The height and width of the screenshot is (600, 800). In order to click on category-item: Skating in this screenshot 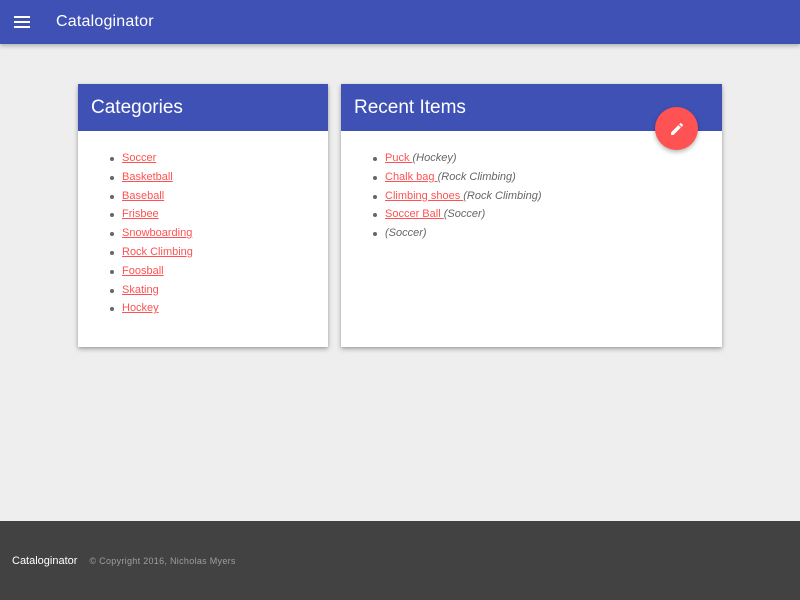, I will do `click(218, 290)`.